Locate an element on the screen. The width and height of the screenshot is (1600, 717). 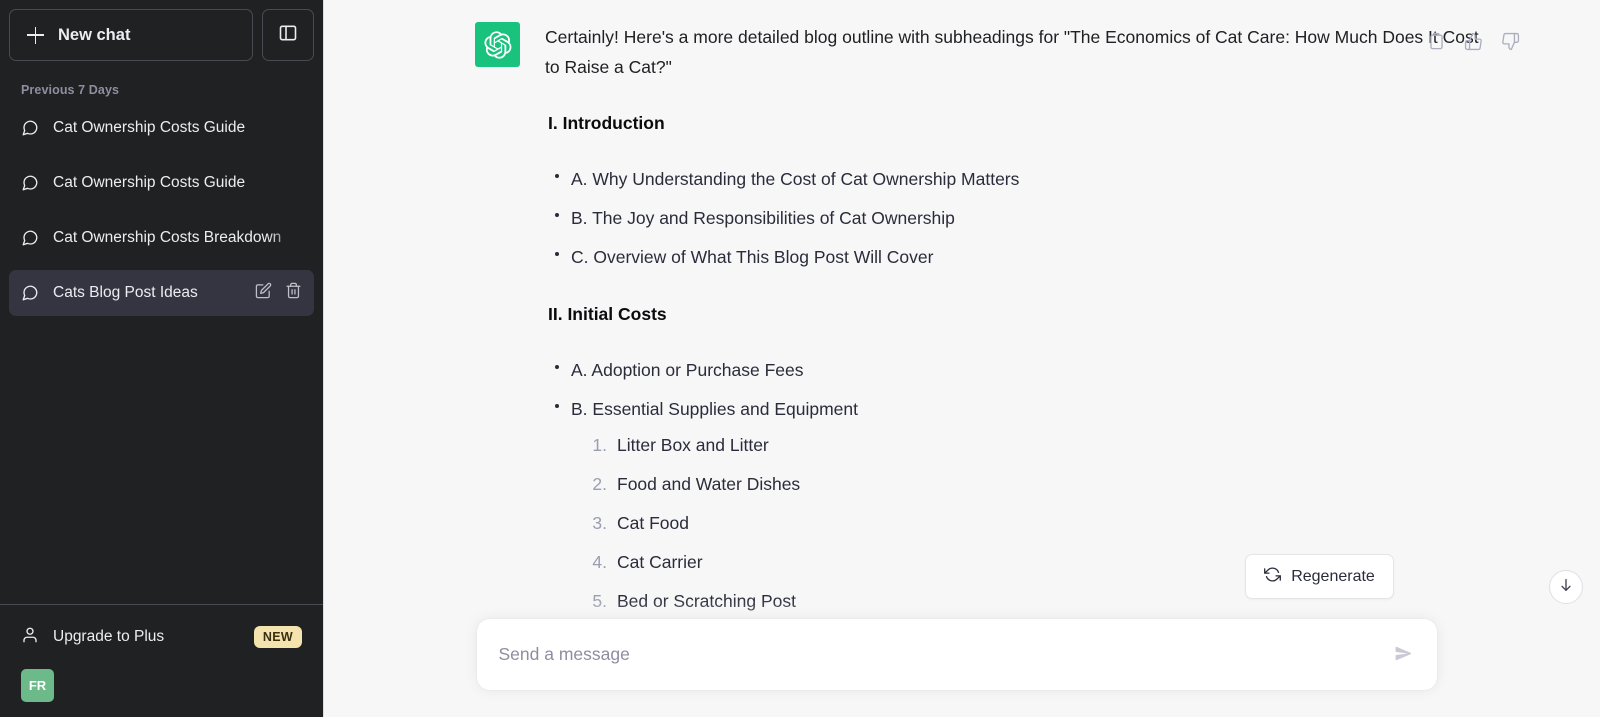
thumbs-down-icon is located at coordinates (1510, 44).